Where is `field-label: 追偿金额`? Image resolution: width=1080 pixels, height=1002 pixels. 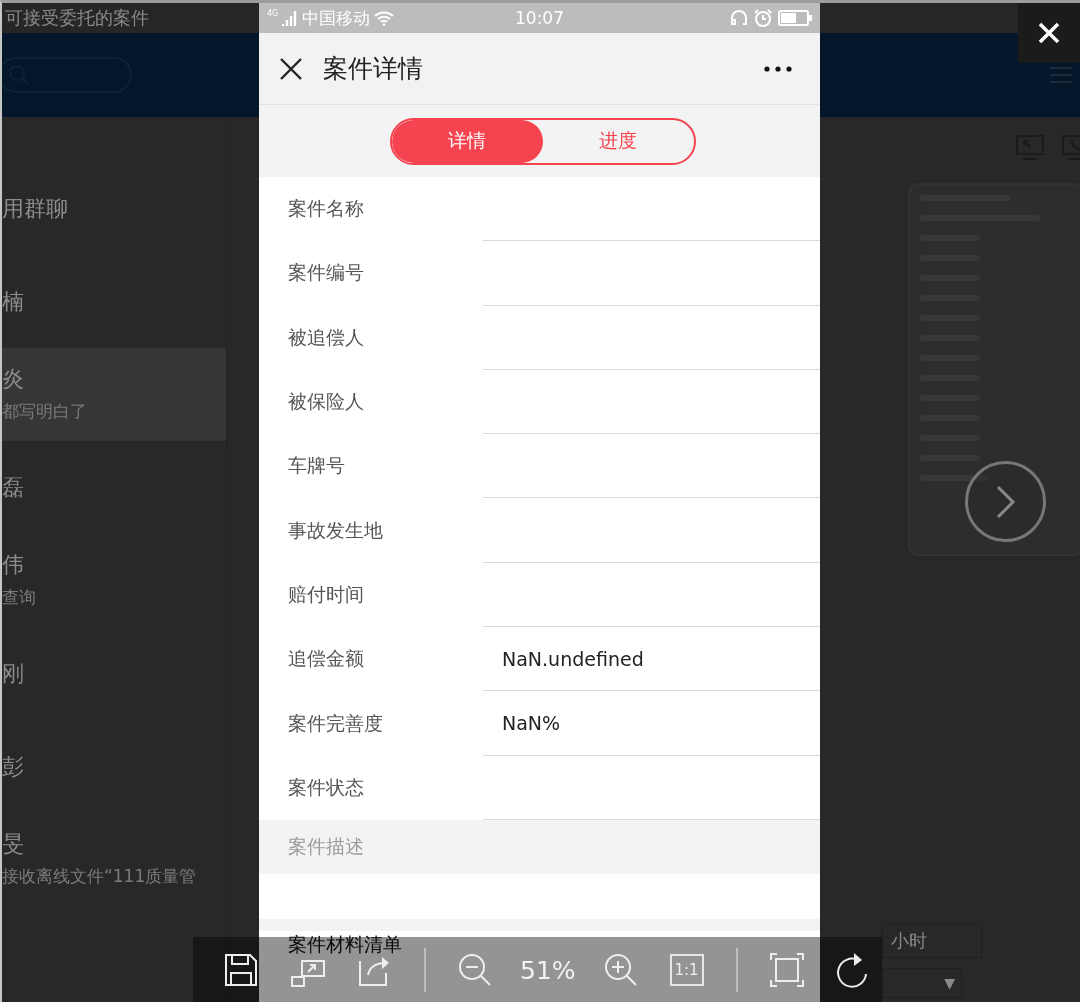 field-label: 追偿金额 is located at coordinates (326, 659).